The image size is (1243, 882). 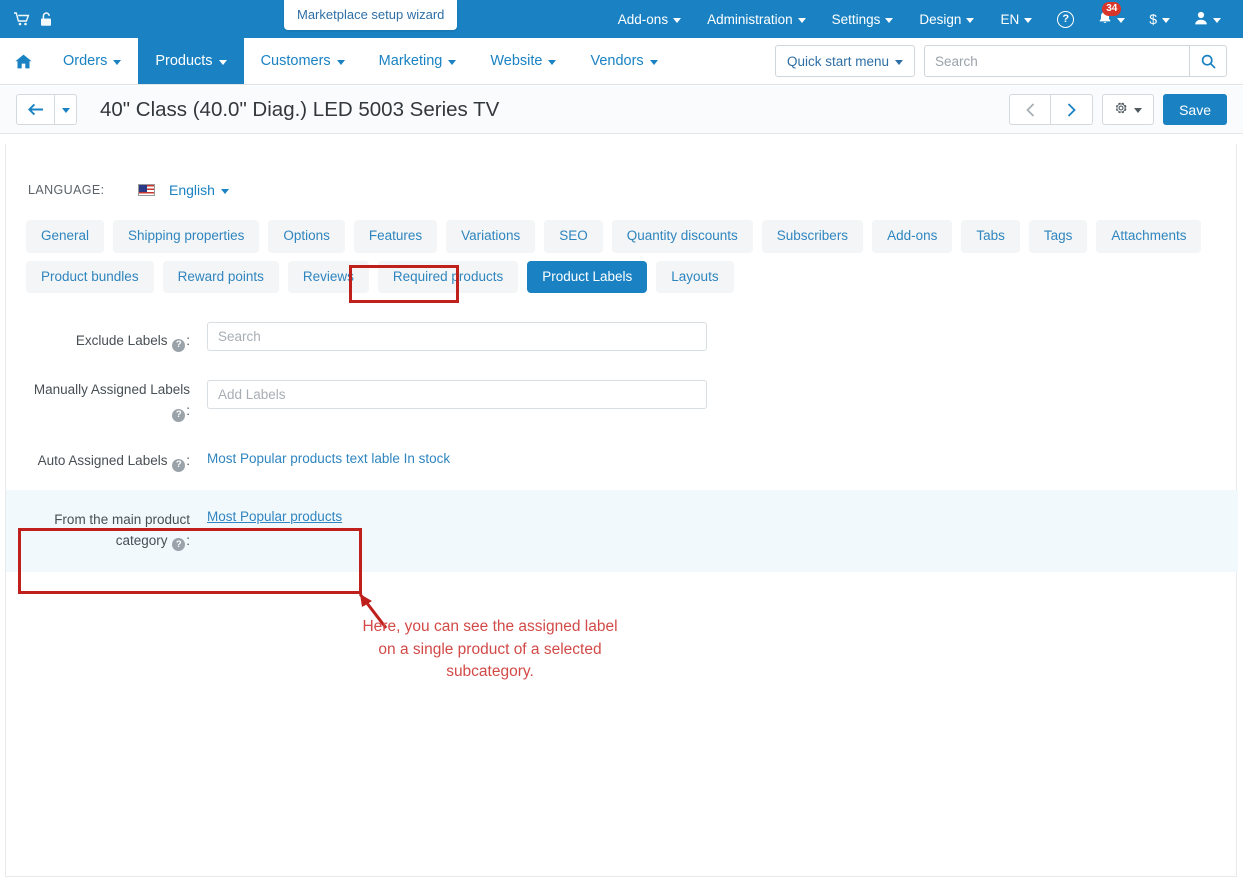 I want to click on menu-design-label: Design, so click(x=940, y=19).